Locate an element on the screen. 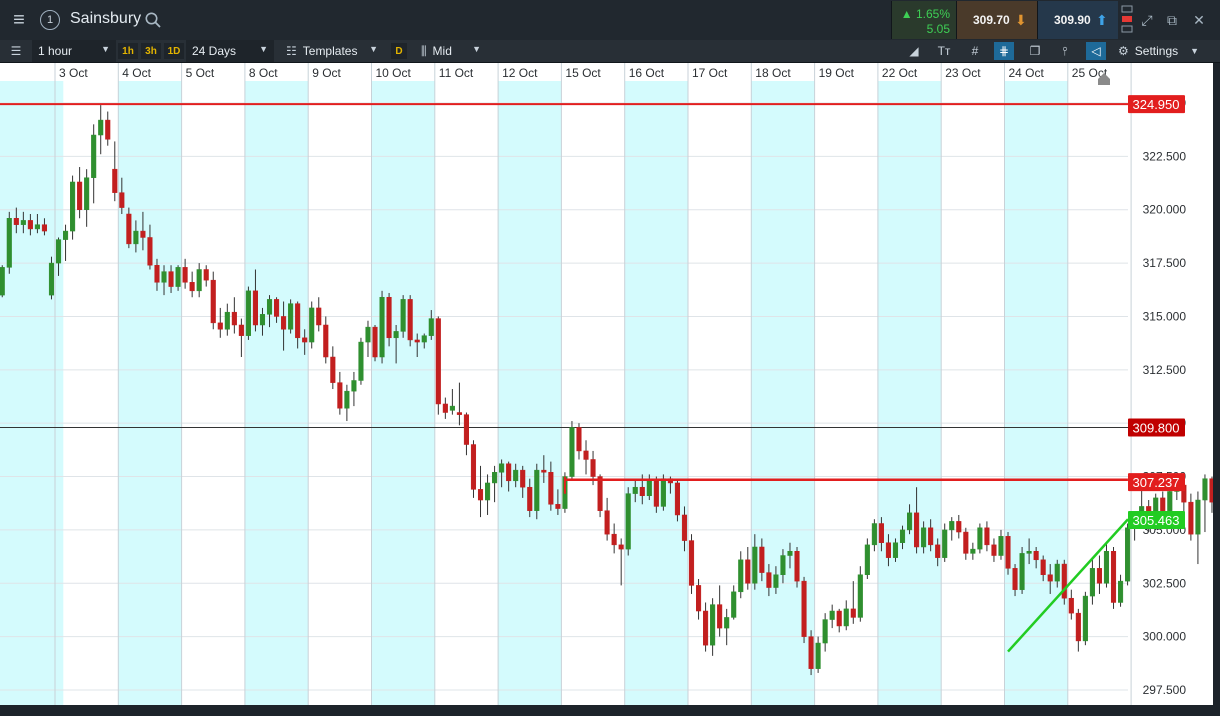  date-tick-label: 23 Oct is located at coordinates (963, 73).